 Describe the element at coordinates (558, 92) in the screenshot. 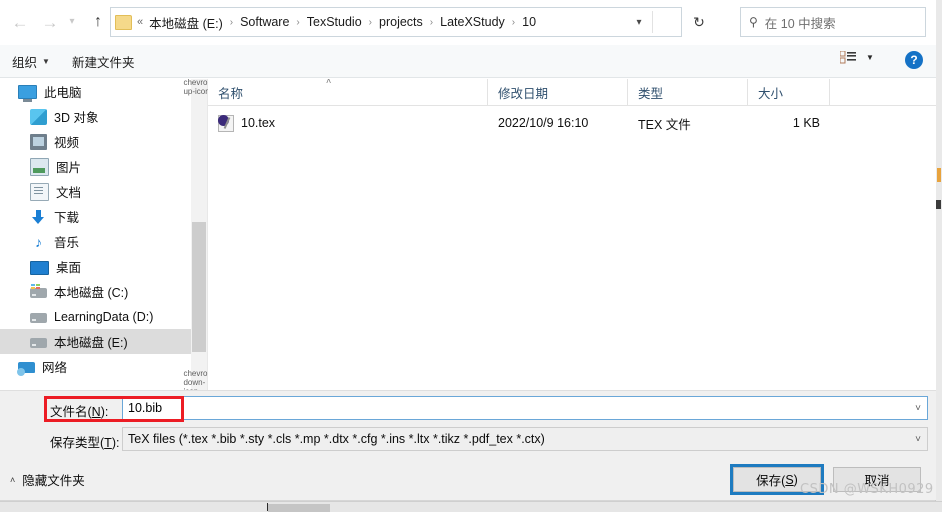

I see `column-header-date: 修改日期` at that location.